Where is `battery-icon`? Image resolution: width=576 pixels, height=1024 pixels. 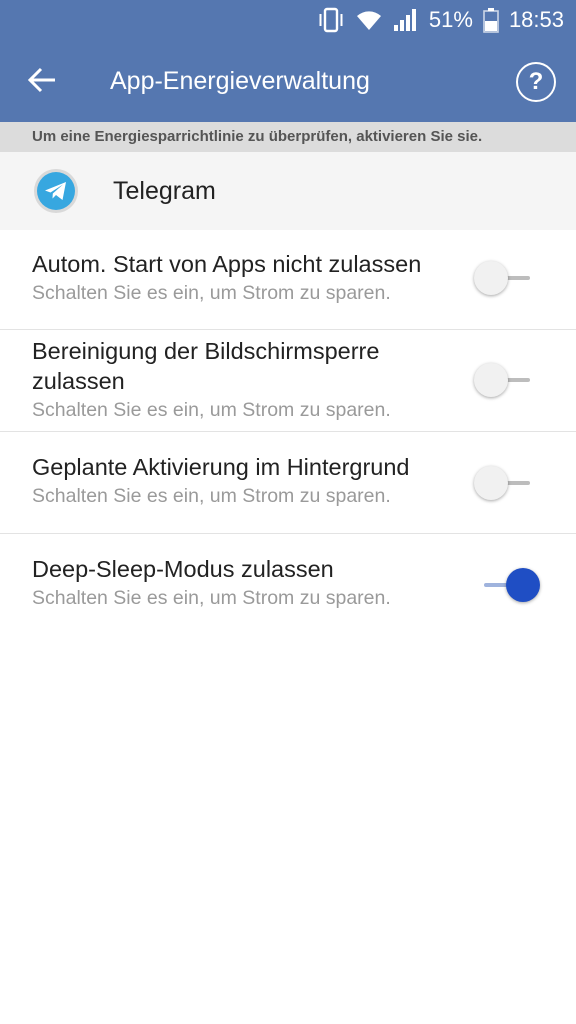
battery-icon is located at coordinates (491, 20).